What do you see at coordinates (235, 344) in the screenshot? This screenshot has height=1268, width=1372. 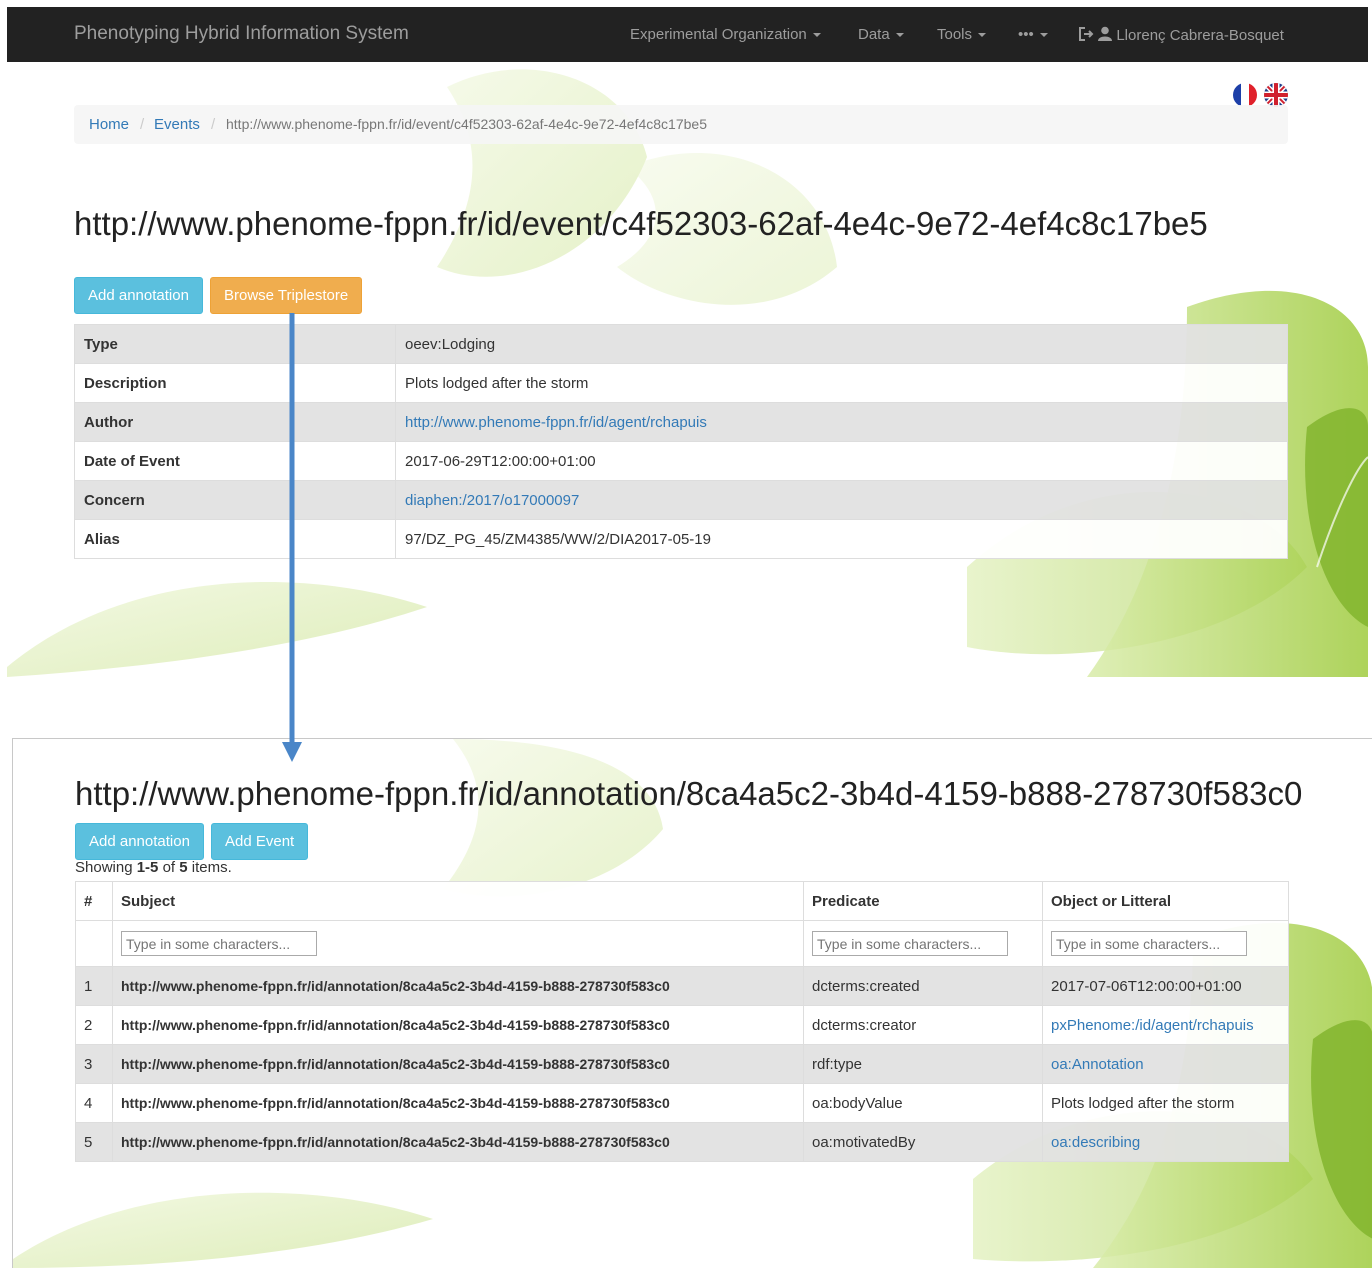 I see `detail-key: Type` at bounding box center [235, 344].